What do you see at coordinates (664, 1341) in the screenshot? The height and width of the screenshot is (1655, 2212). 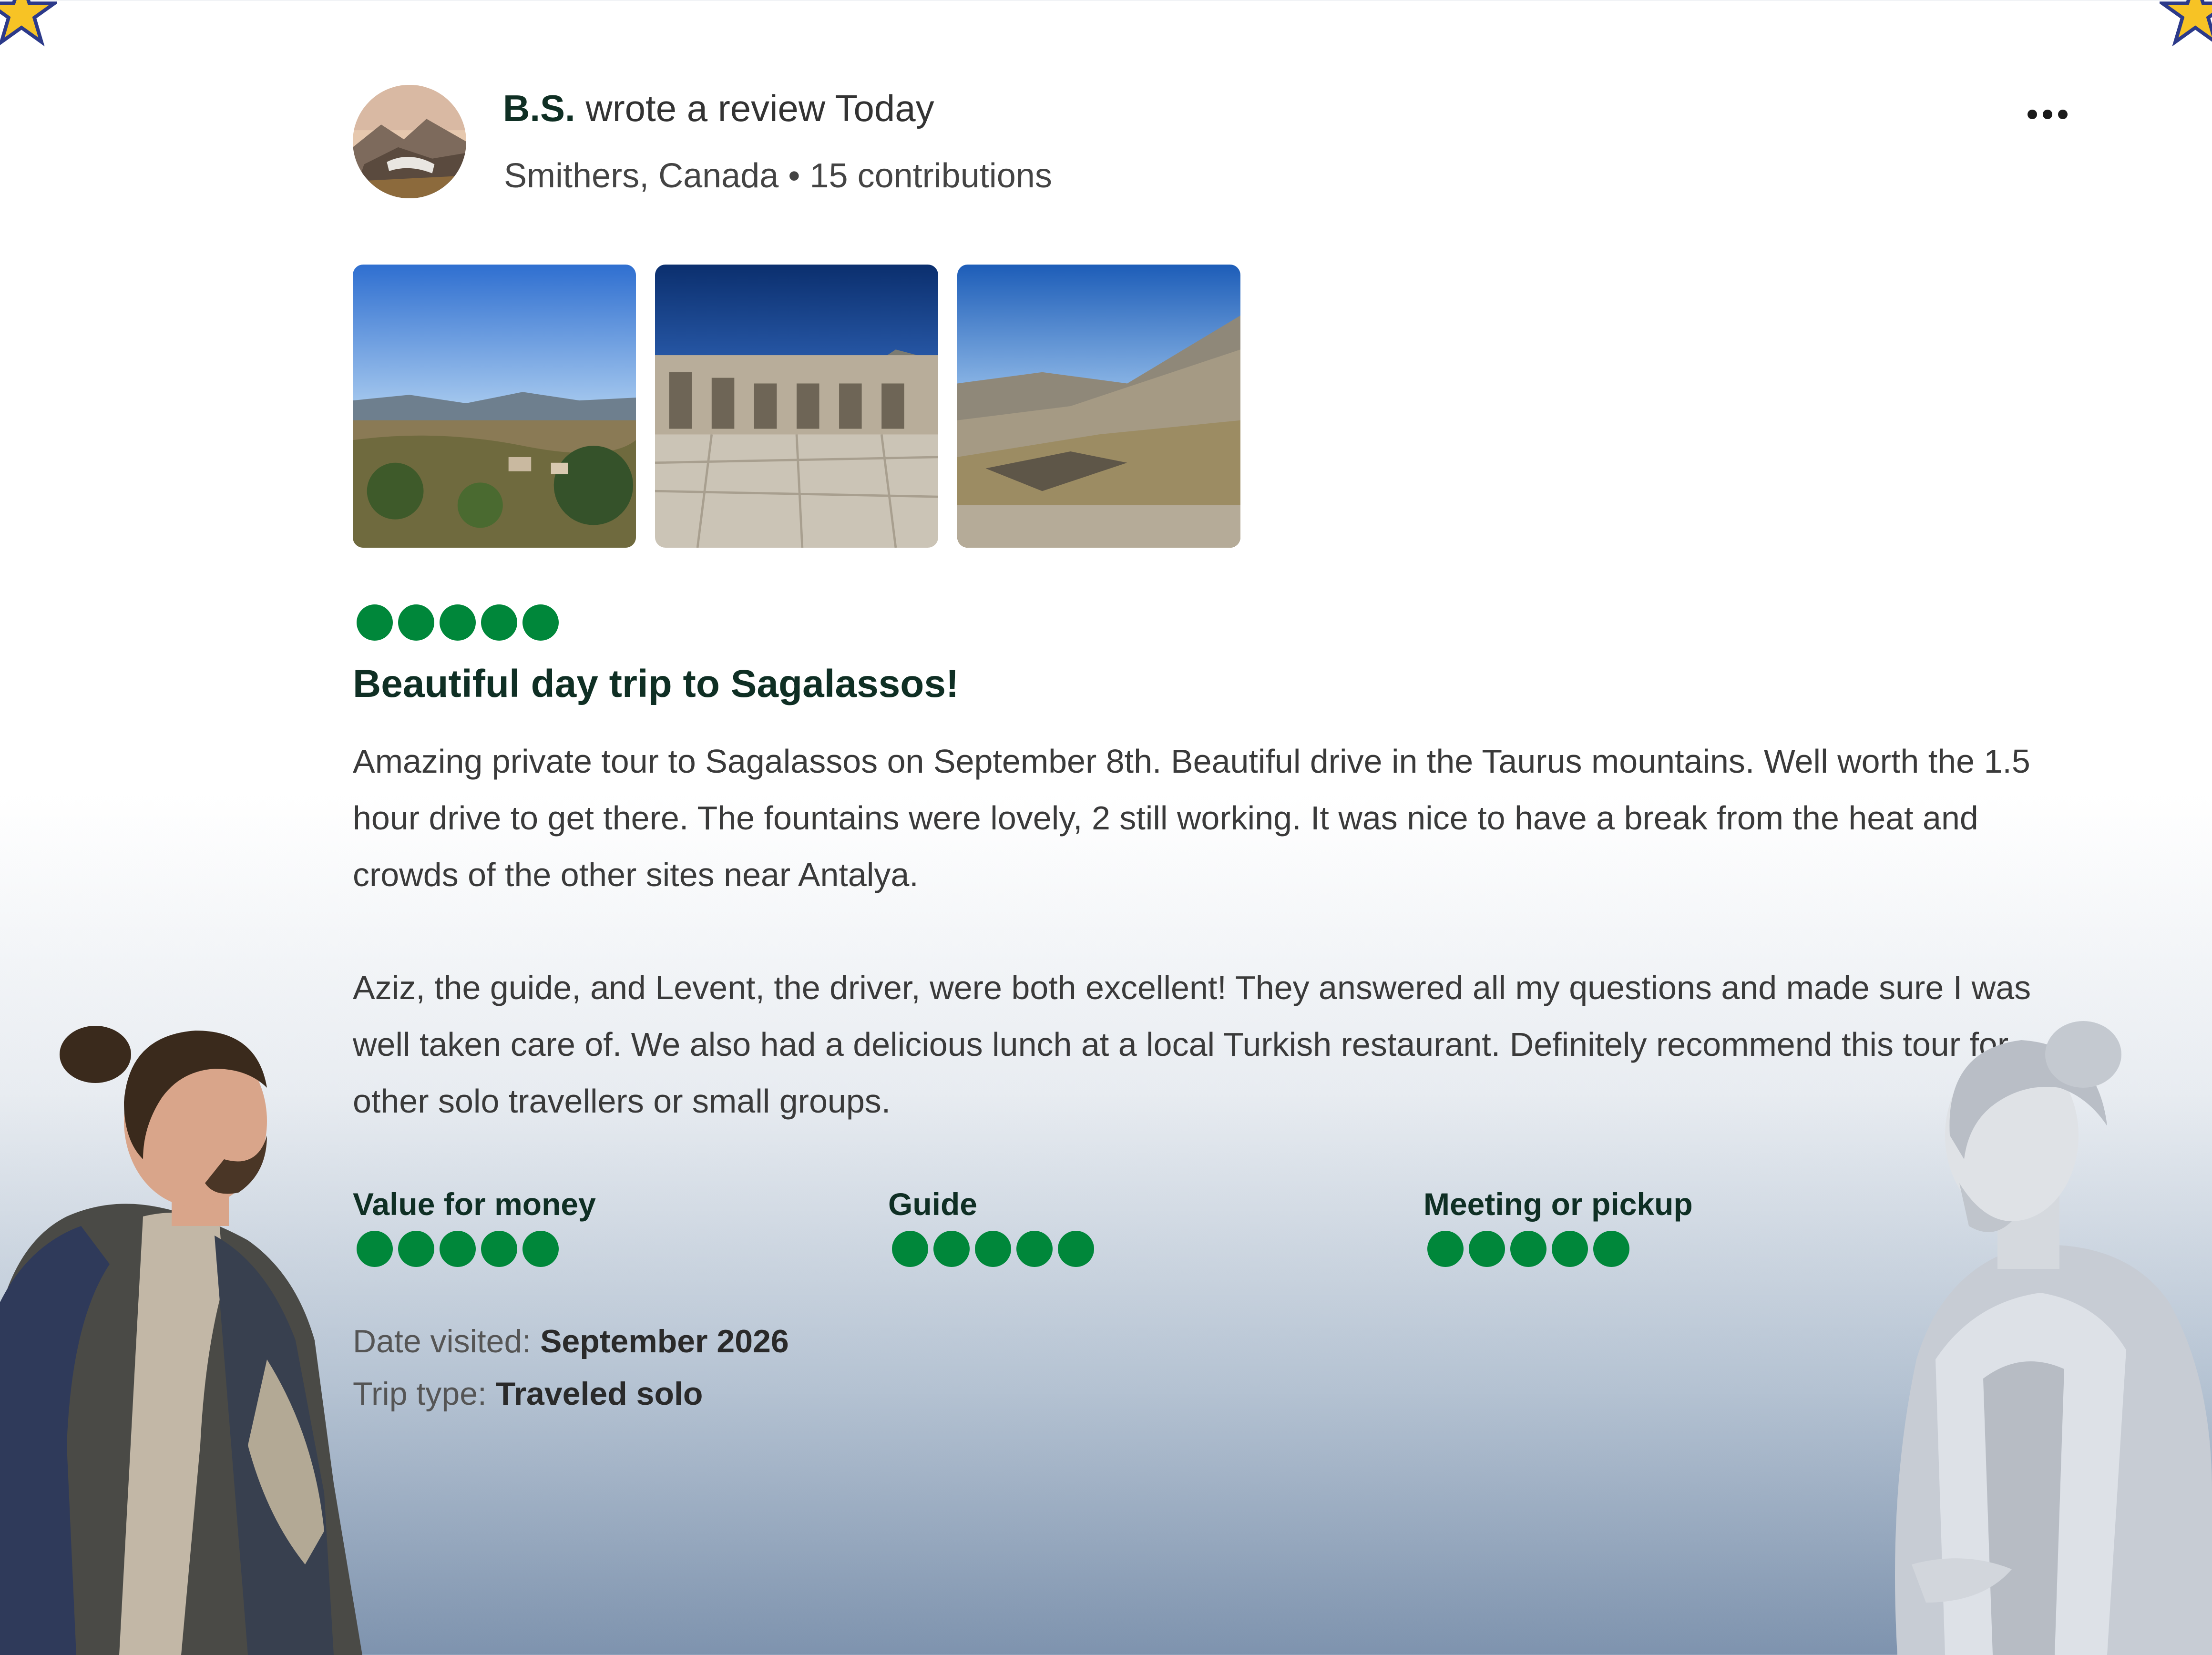 I see `date-visited-value: September 2026` at bounding box center [664, 1341].